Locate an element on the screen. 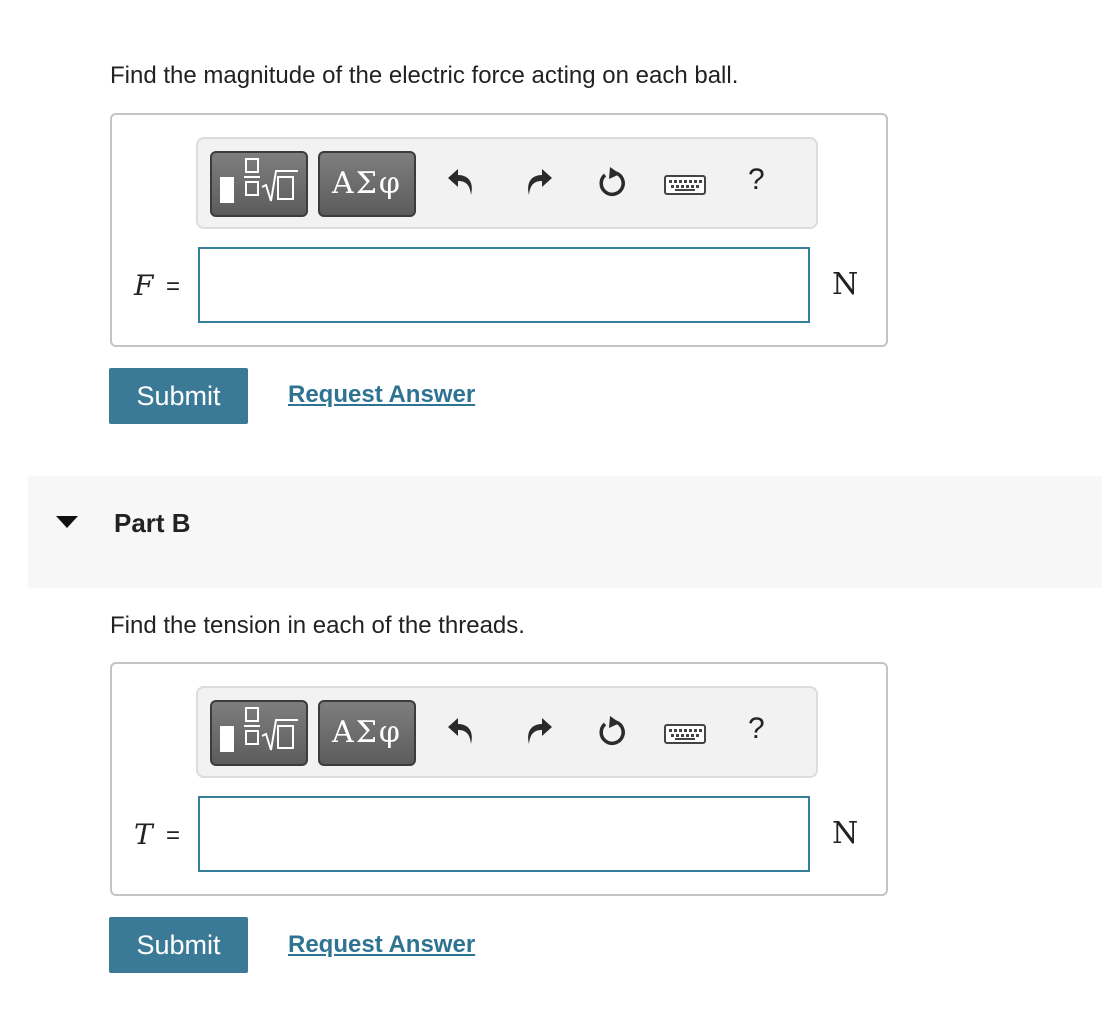  variable-label: T is located at coordinates (143, 834).